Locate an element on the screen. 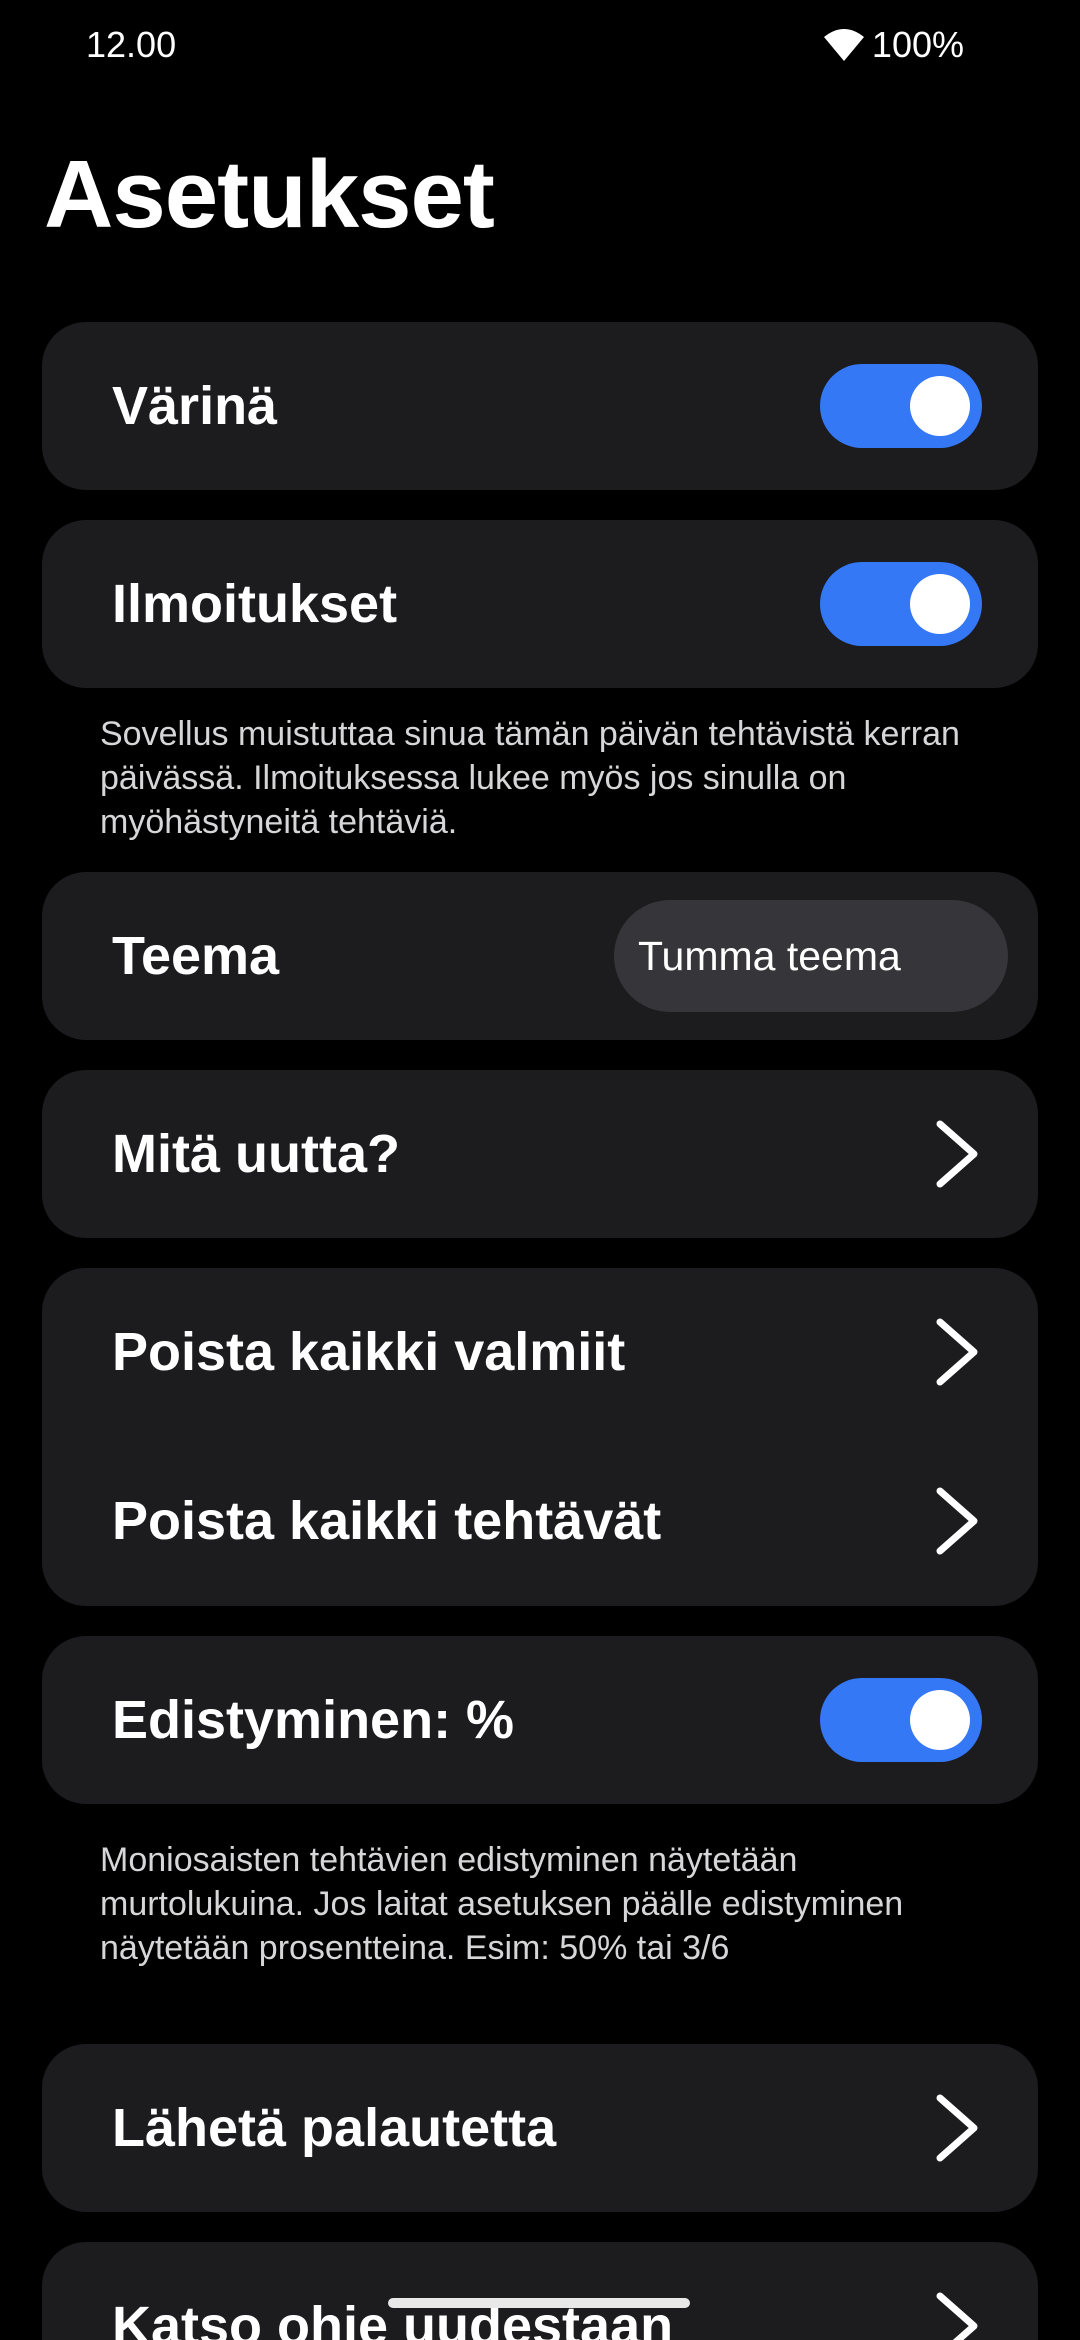  whats-new-card: Mitä uutta? is located at coordinates (540, 1154).